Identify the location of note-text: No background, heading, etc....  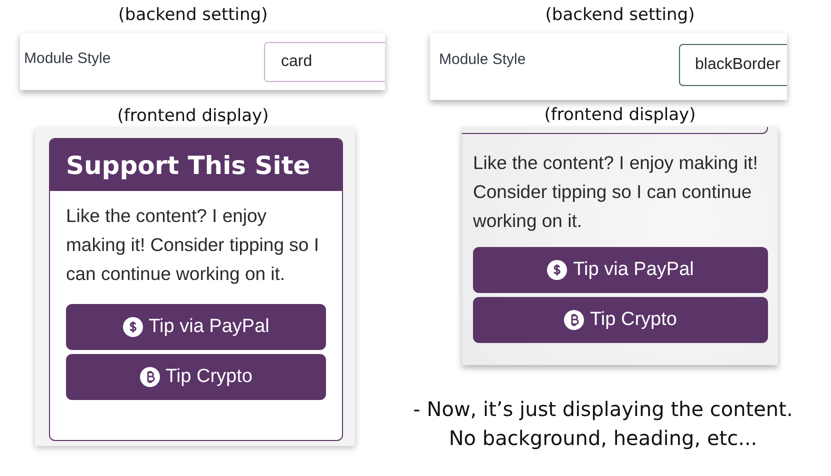
(603, 438).